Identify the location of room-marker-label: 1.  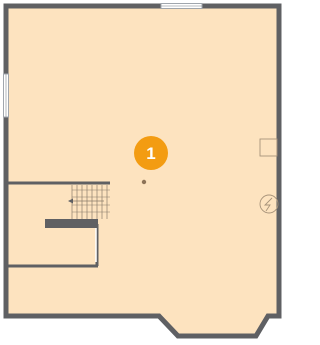
(150, 153).